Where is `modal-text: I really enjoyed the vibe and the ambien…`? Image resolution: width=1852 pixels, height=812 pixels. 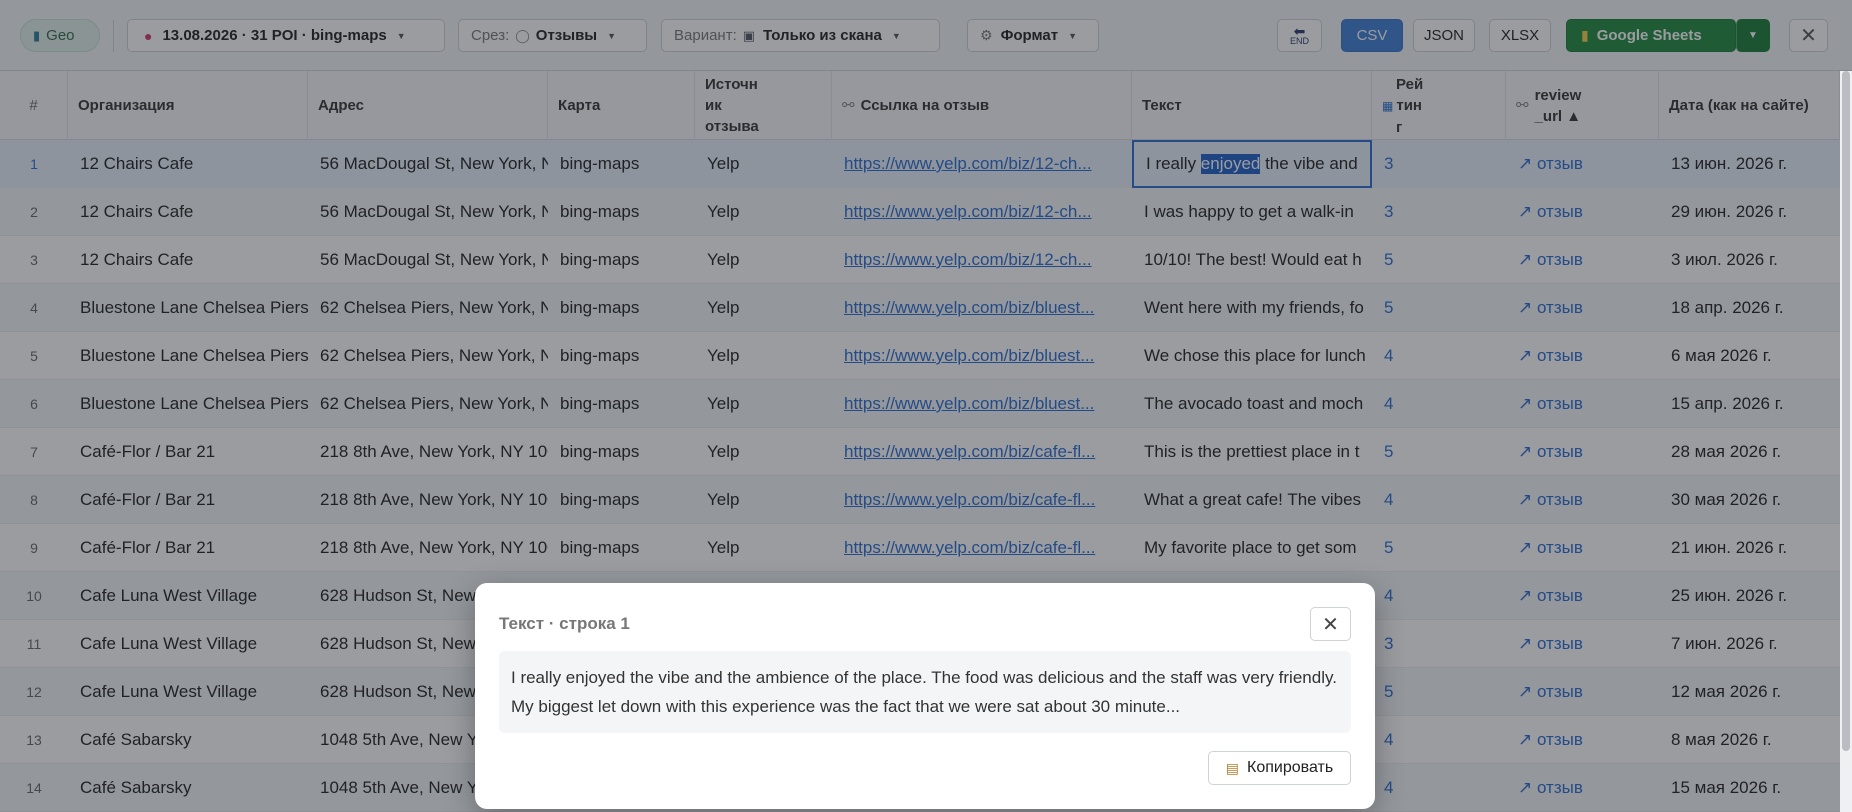 modal-text: I really enjoyed the vibe and the ambien… is located at coordinates (925, 692).